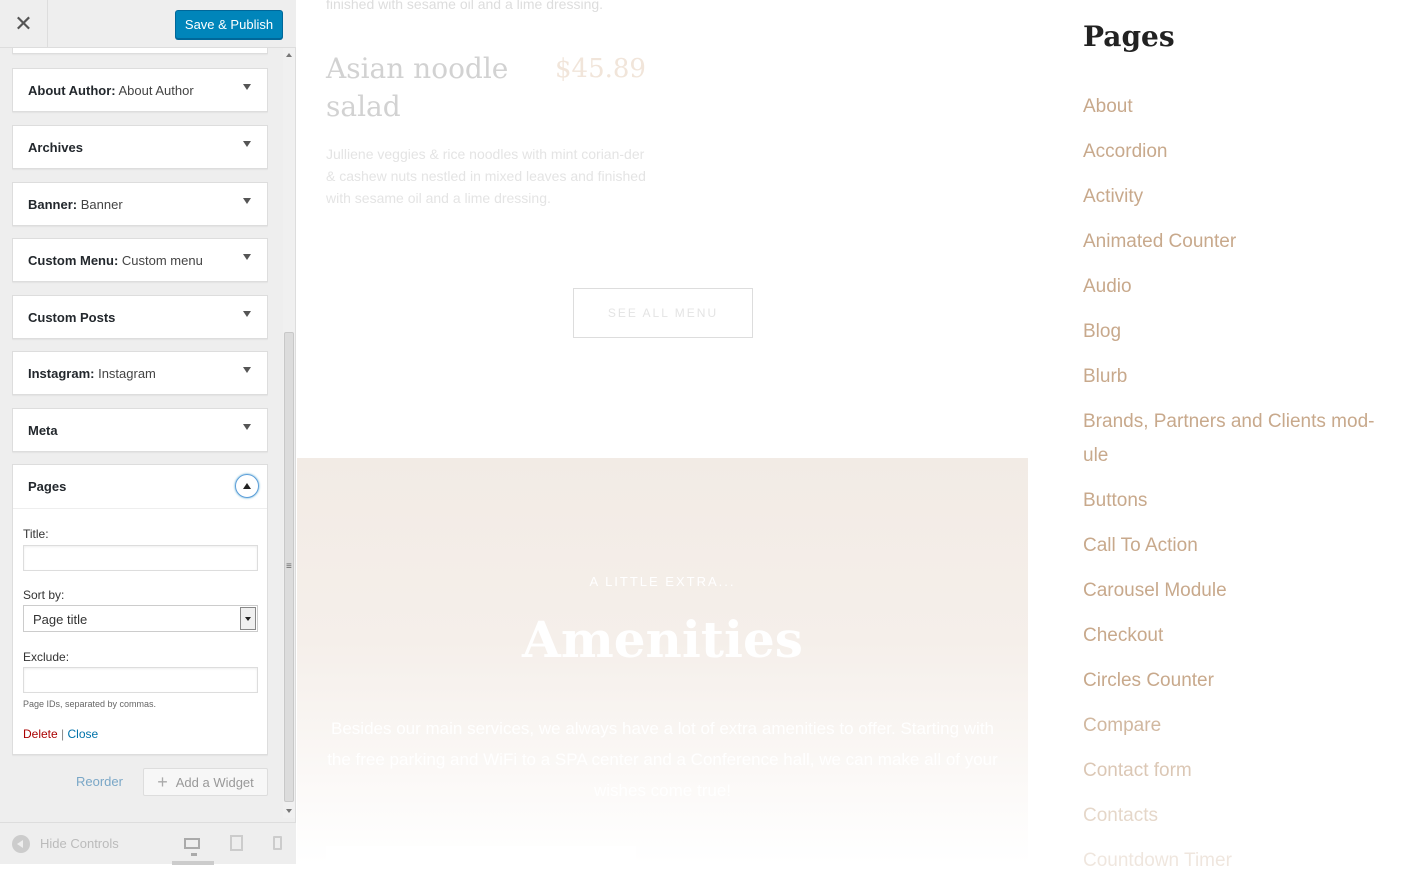 This screenshot has width=1419, height=889. I want to click on widget-instagram: Instagram, so click(140, 373).